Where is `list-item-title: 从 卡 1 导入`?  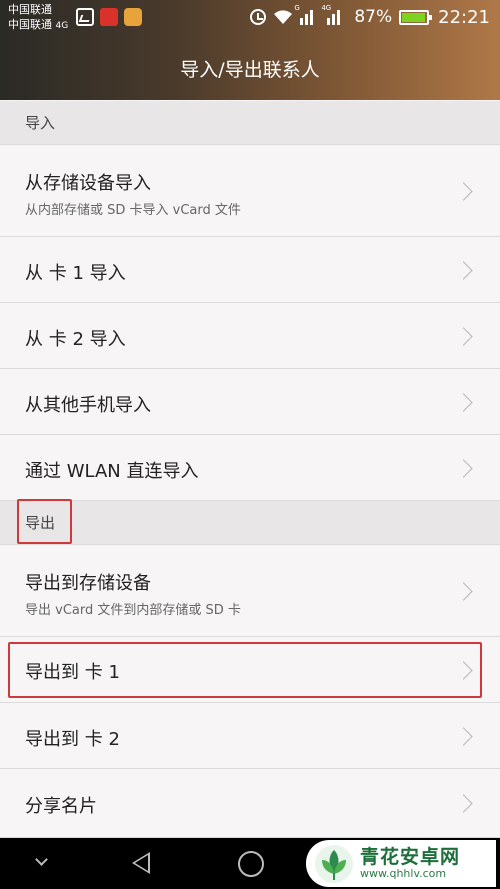 list-item-title: 从 卡 1 导入 is located at coordinates (75, 273).